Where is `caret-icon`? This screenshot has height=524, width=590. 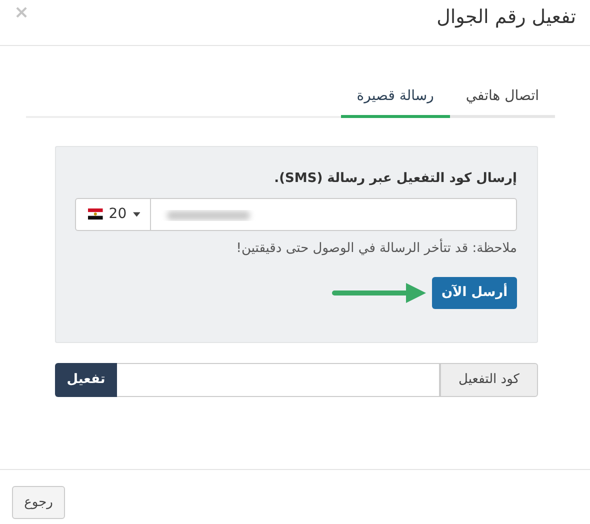 caret-icon is located at coordinates (136, 214).